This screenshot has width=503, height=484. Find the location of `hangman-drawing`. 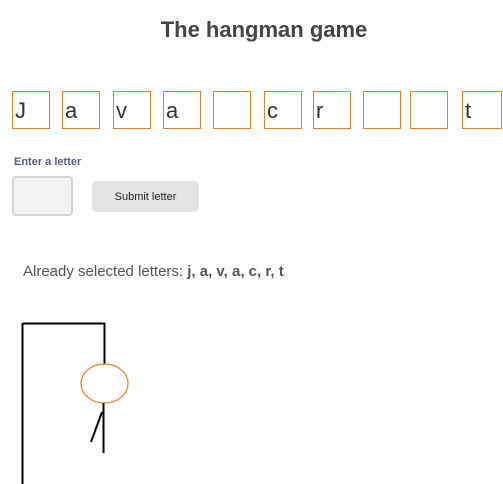

hangman-drawing is located at coordinates (75, 403).